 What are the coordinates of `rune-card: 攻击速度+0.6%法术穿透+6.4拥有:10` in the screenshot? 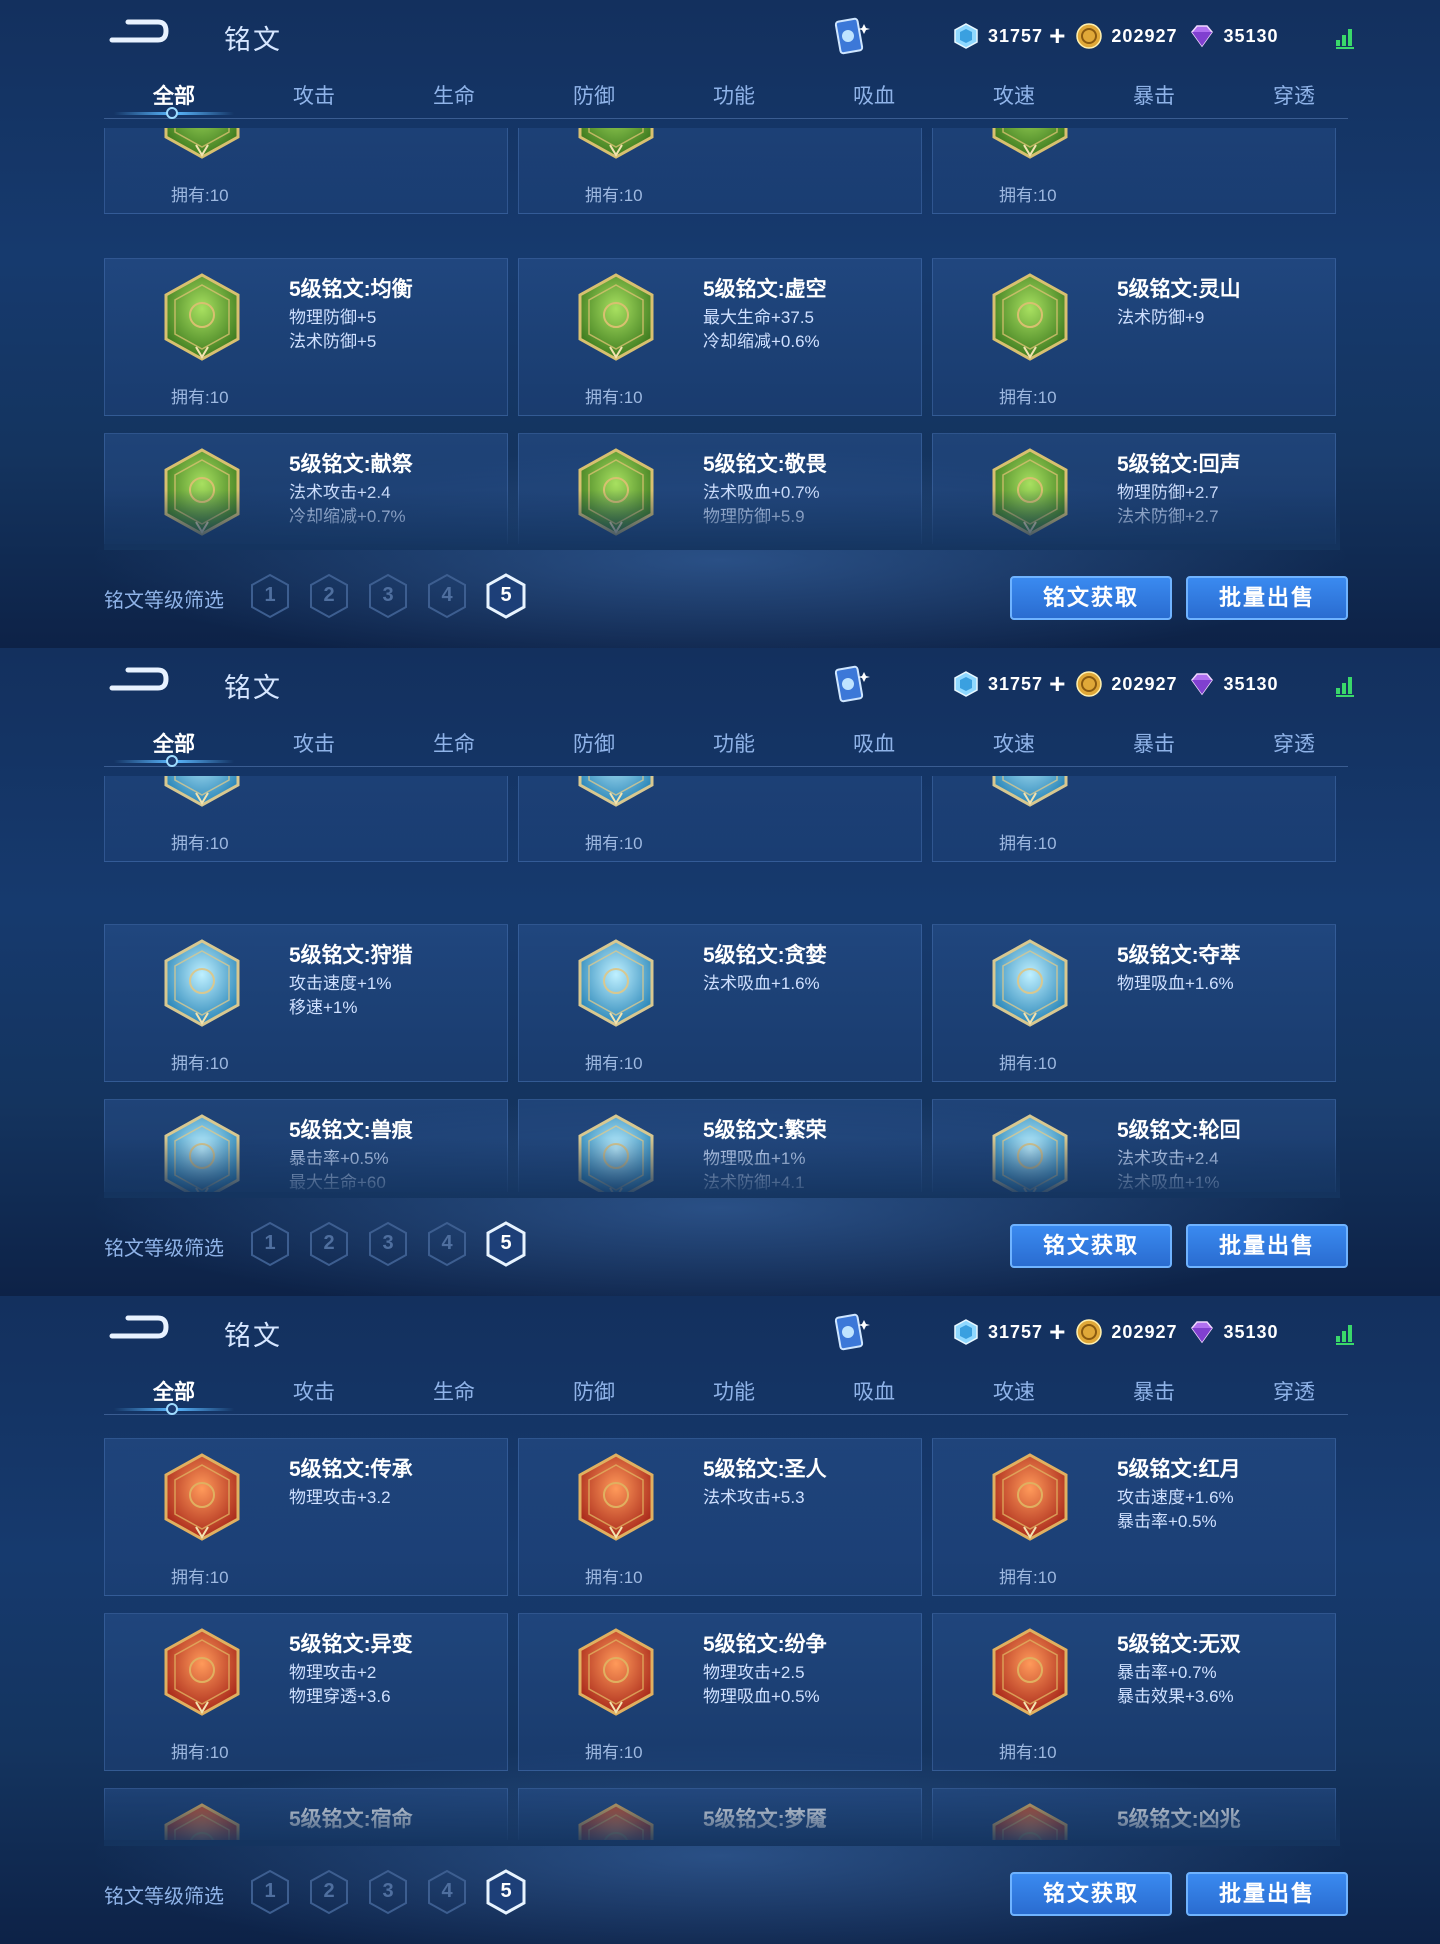 It's located at (306, 171).